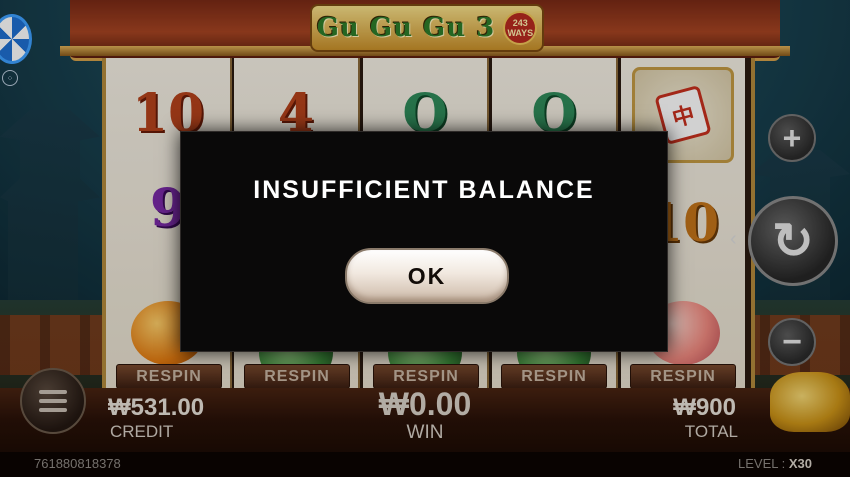  Describe the element at coordinates (427, 276) in the screenshot. I see `ok-button: OK` at that location.